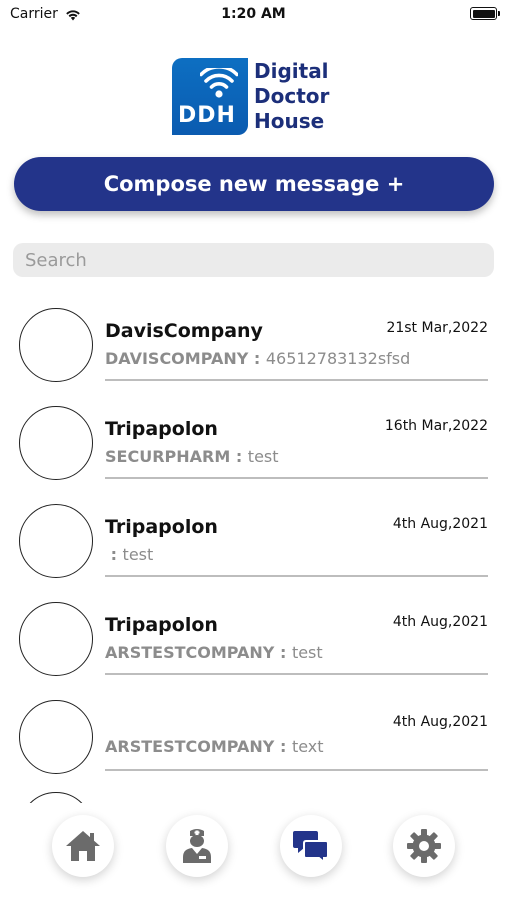 This screenshot has height=900, width=507. What do you see at coordinates (436, 426) in the screenshot?
I see `message-date: 16th Mar,2022` at bounding box center [436, 426].